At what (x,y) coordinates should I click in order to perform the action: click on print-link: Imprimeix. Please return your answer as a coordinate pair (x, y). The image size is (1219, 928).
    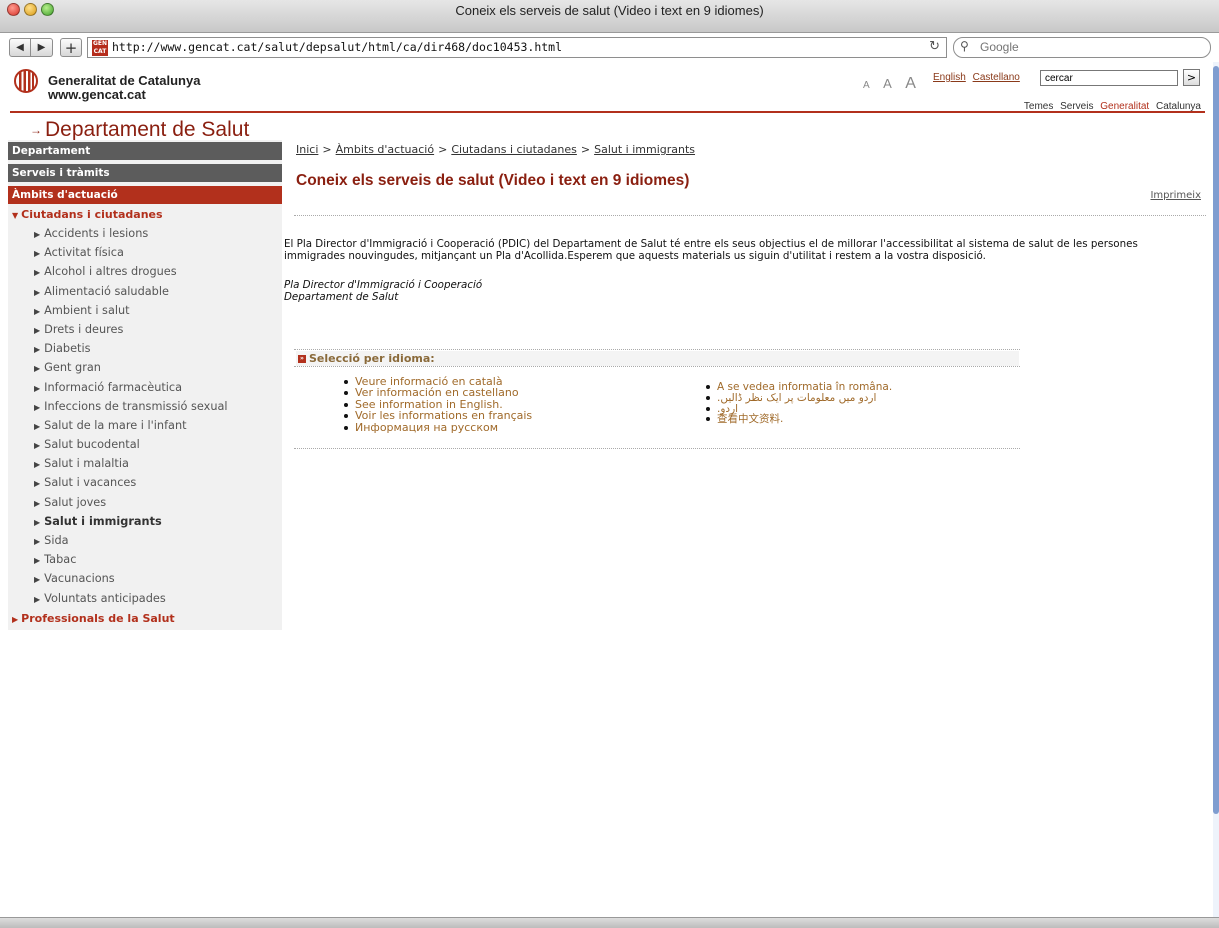
    Looking at the image, I should click on (1175, 195).